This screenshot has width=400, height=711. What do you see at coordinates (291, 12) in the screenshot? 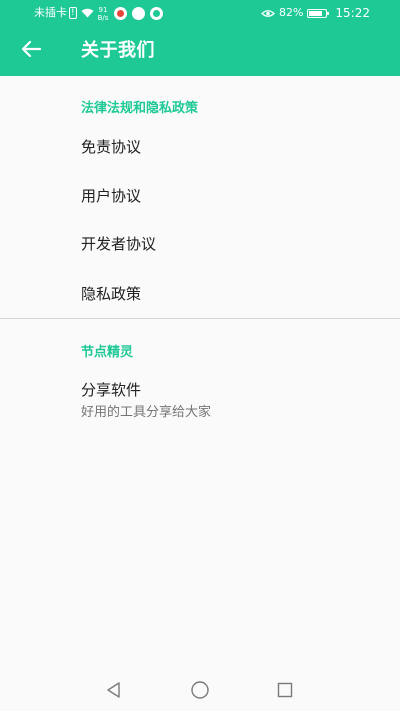
I see `battery-percent: 82%` at bounding box center [291, 12].